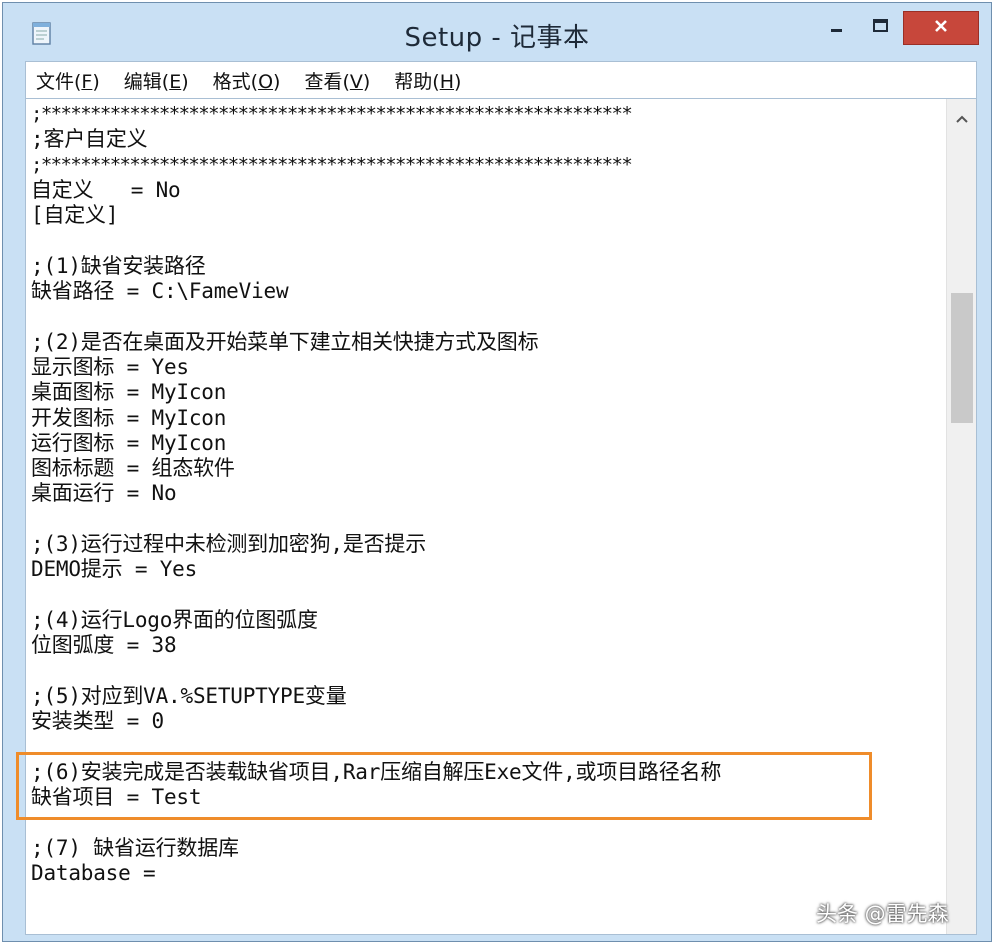  Describe the element at coordinates (961, 516) in the screenshot. I see `vertical-scrollbar` at that location.